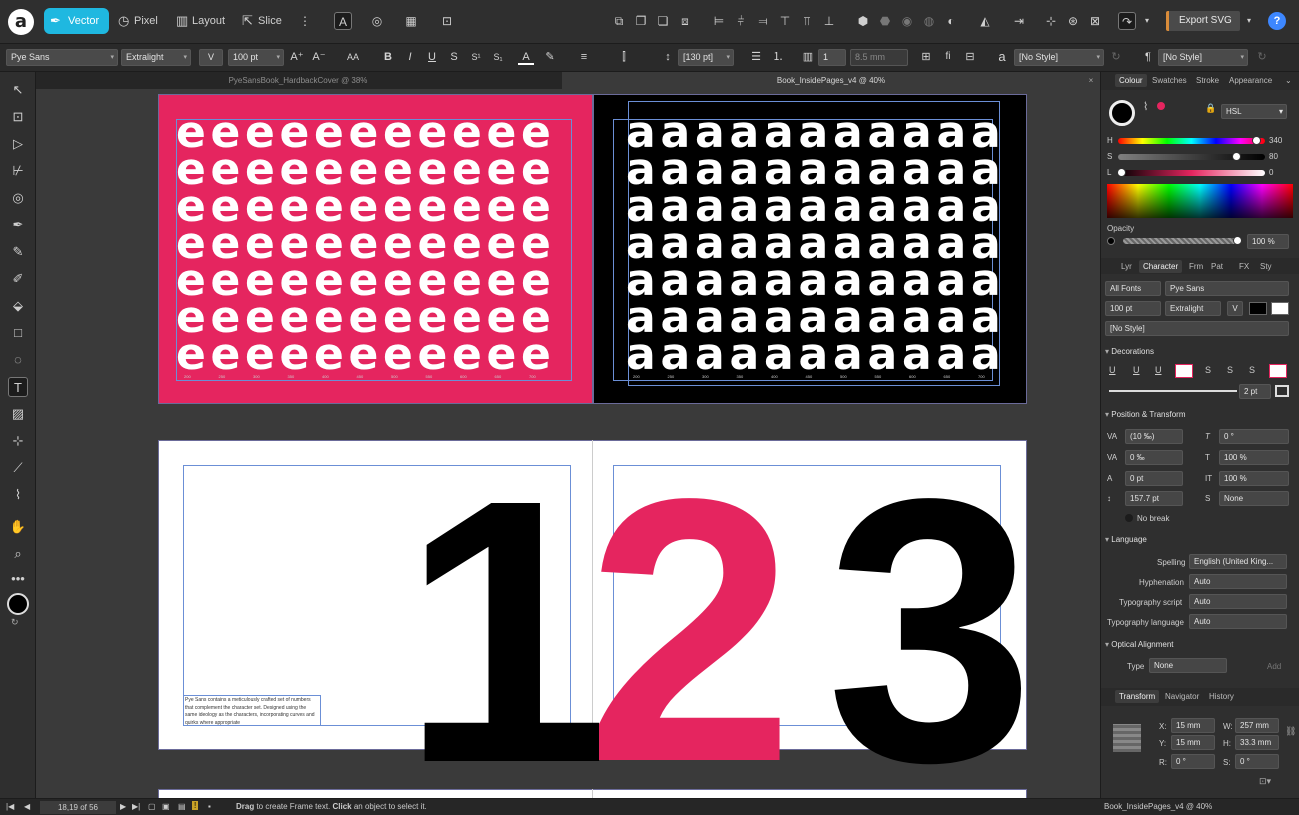 This screenshot has height=815, width=1299. Describe the element at coordinates (832, 57) in the screenshot. I see `columns-field: 1` at that location.